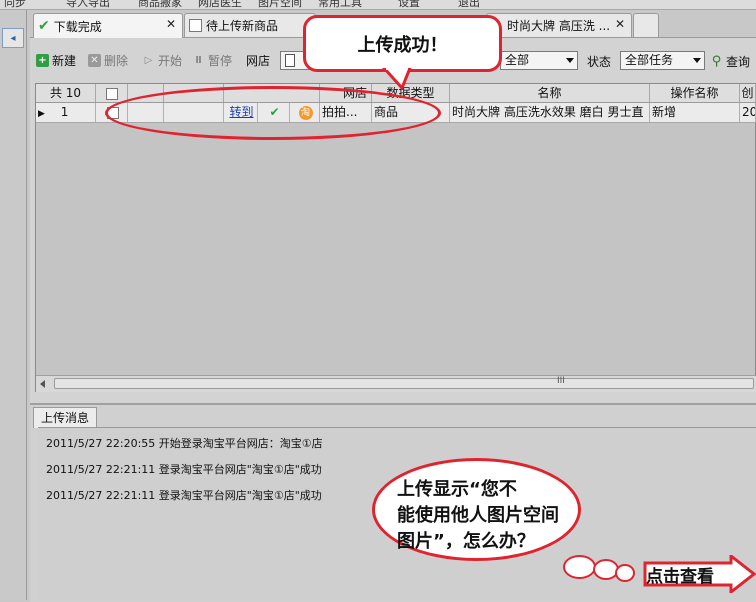  Describe the element at coordinates (258, 61) in the screenshot. I see `shop-filter-label: 网店` at that location.